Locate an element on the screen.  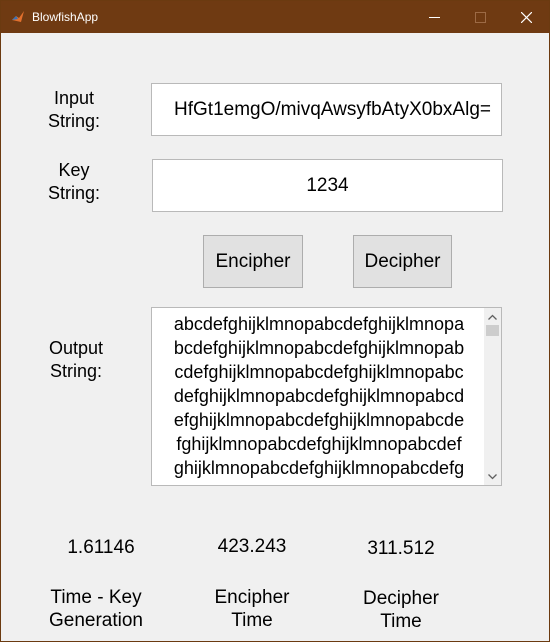
maximize-icon is located at coordinates (480, 17).